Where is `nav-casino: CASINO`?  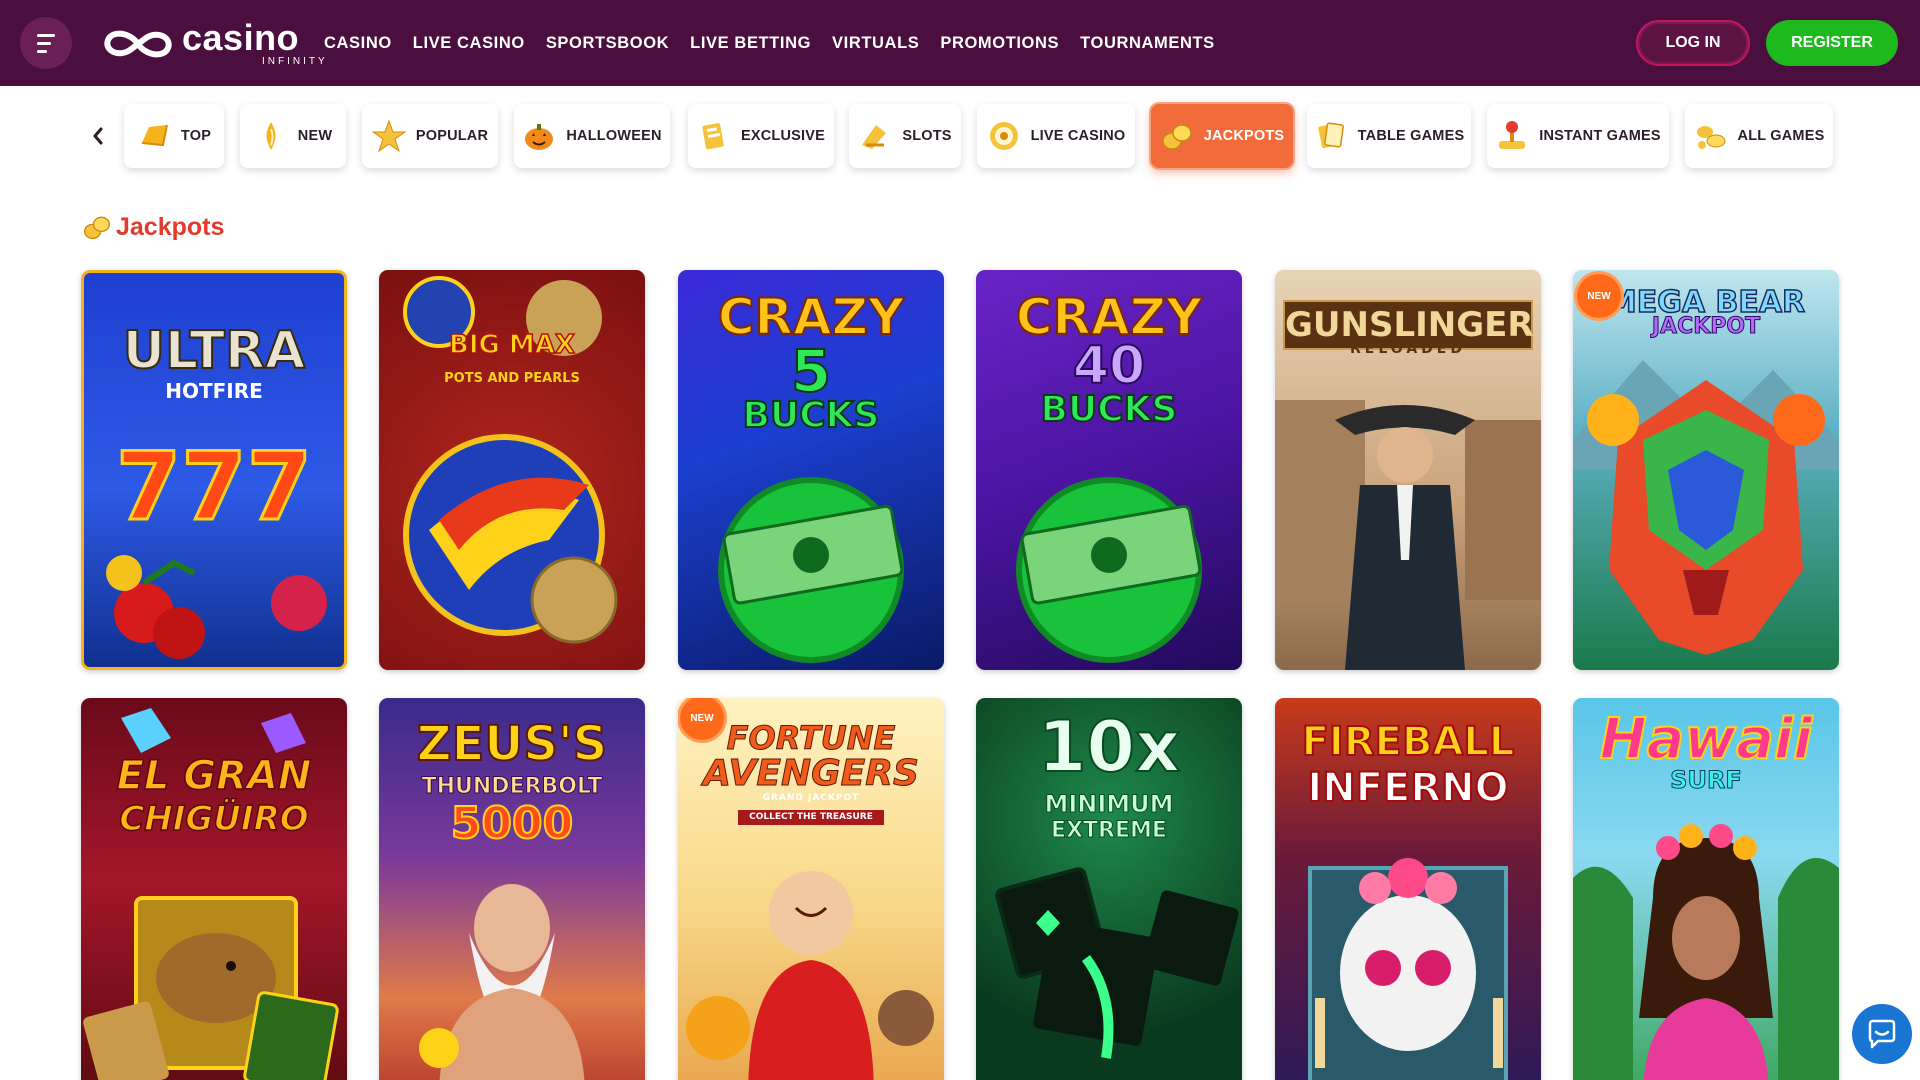 nav-casino: CASINO is located at coordinates (358, 43).